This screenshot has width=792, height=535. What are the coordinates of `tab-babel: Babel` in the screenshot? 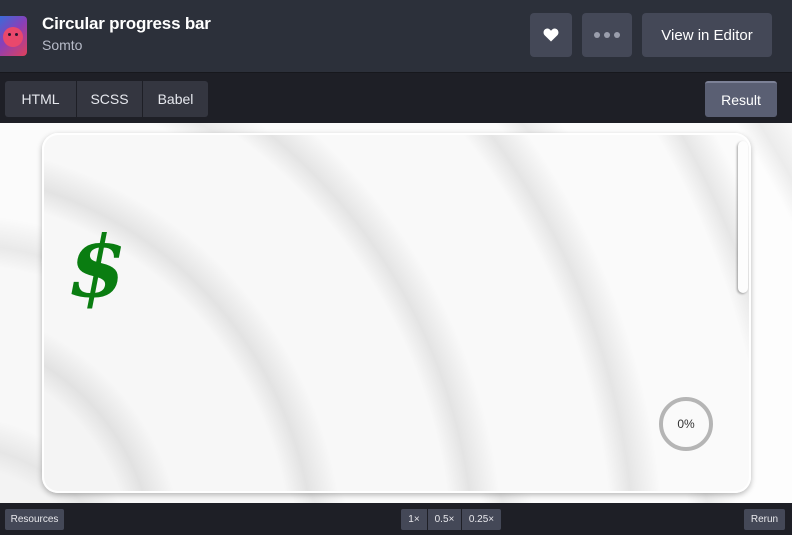 It's located at (175, 99).